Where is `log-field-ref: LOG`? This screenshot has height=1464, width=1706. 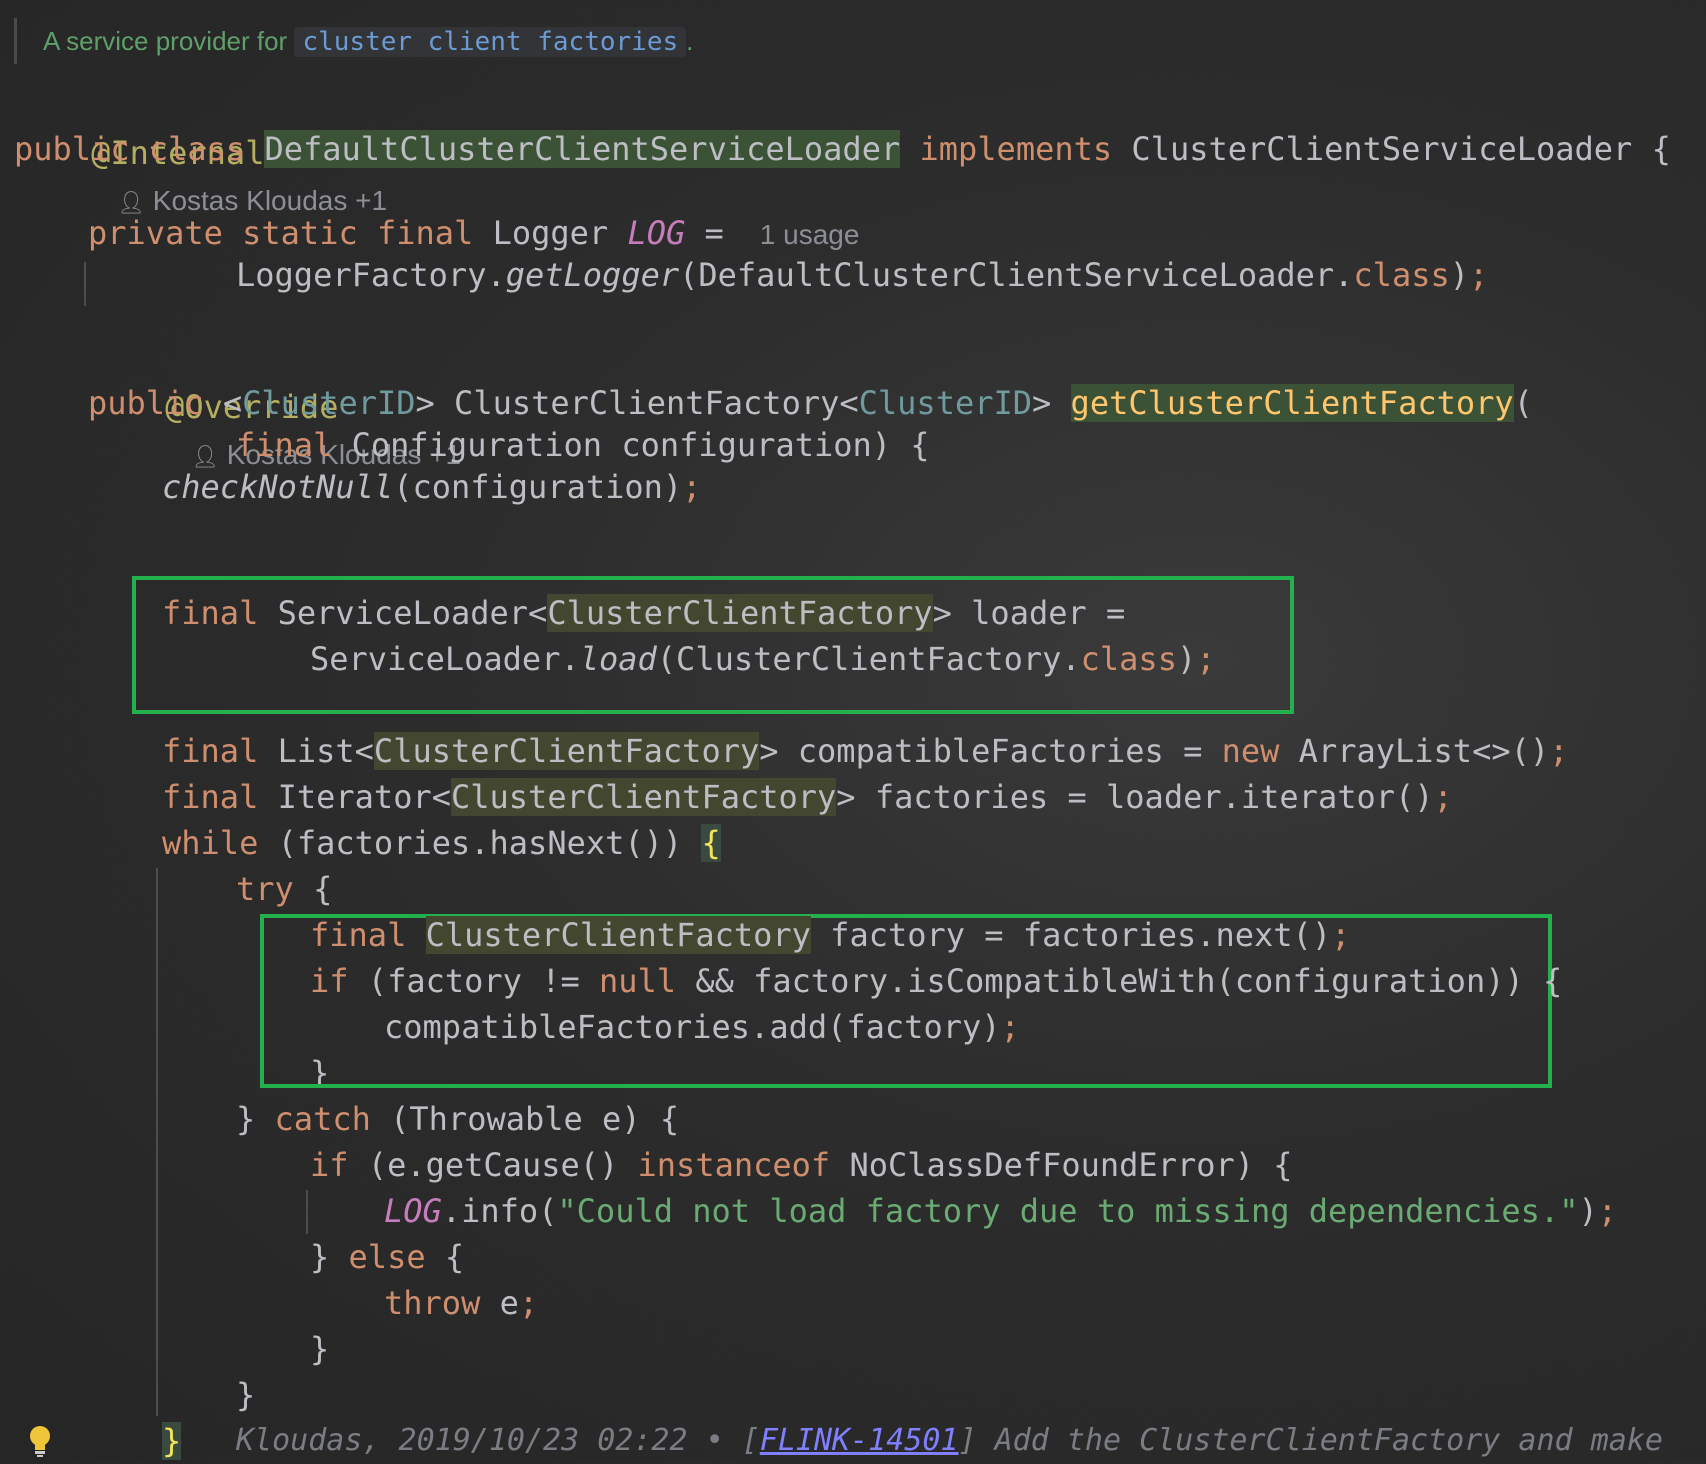 log-field-ref: LOG is located at coordinates (413, 1211).